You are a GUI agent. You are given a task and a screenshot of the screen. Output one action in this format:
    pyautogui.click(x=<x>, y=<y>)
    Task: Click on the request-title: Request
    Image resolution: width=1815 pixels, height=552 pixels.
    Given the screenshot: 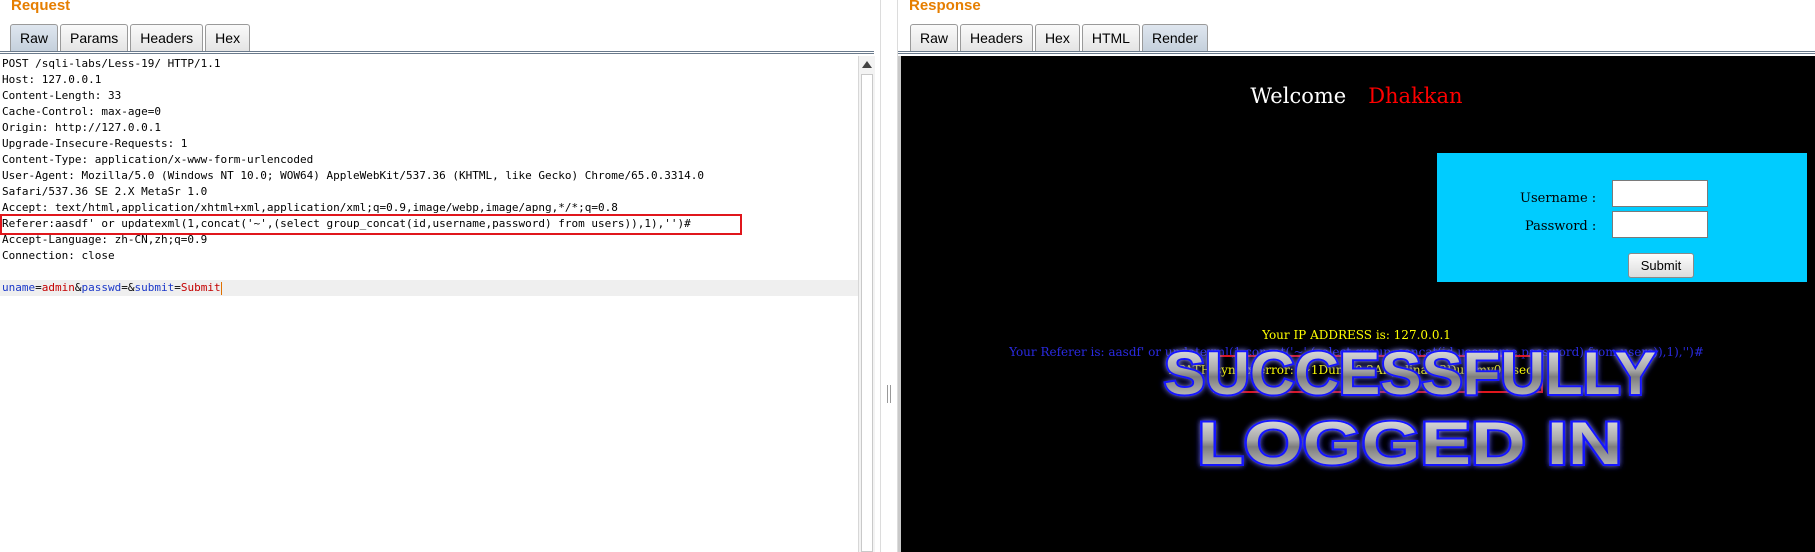 What is the action you would take?
    pyautogui.click(x=41, y=7)
    